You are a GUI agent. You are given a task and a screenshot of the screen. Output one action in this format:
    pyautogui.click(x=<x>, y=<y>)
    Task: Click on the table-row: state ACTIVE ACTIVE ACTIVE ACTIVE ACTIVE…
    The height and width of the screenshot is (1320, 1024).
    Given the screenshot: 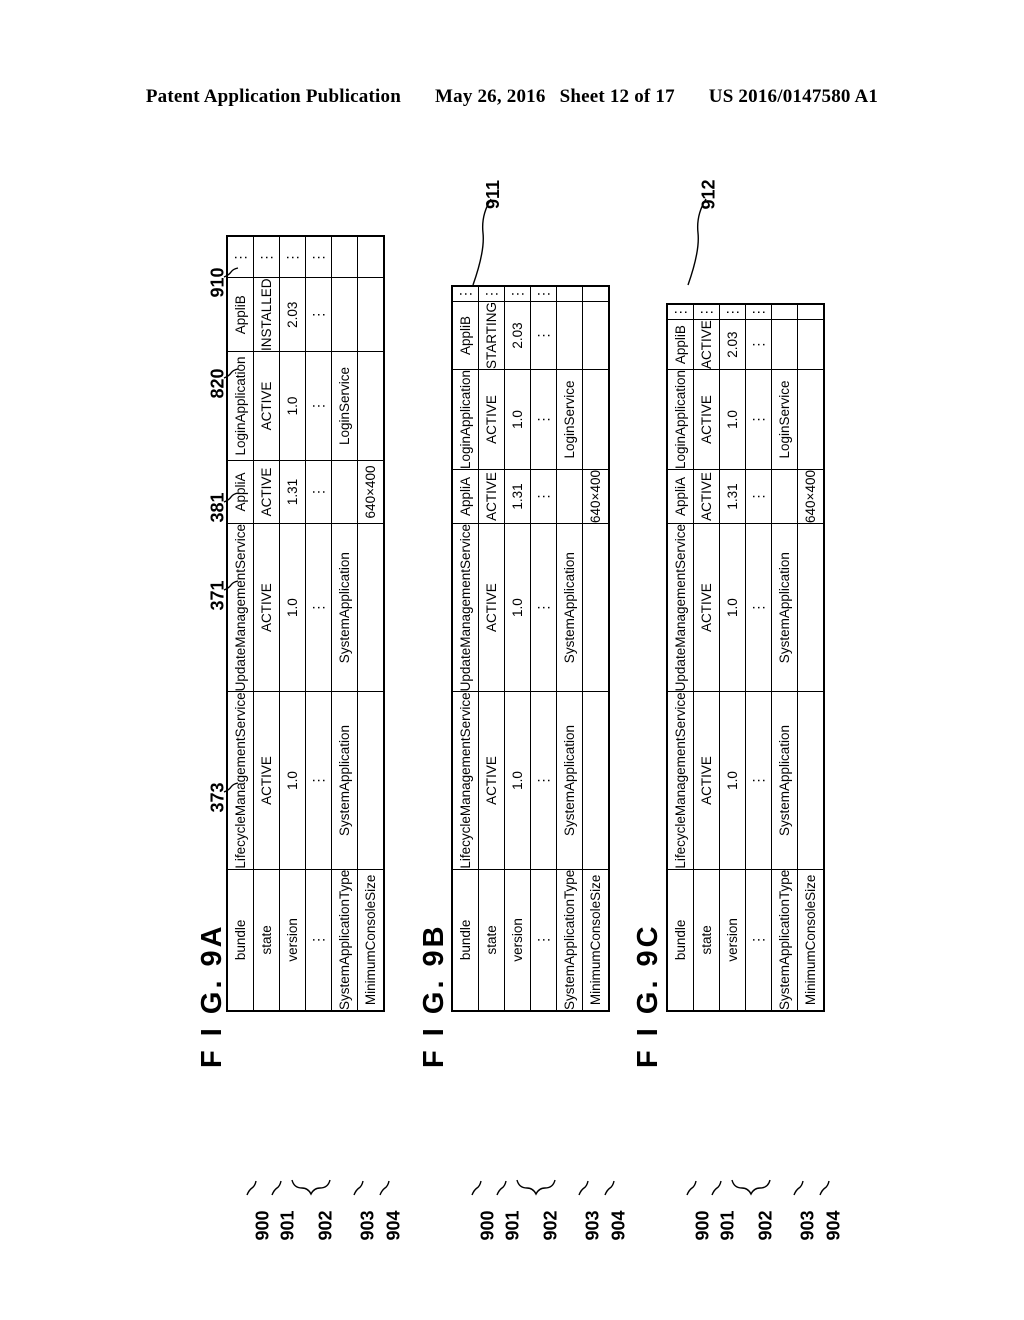 What is the action you would take?
    pyautogui.click(x=706, y=657)
    